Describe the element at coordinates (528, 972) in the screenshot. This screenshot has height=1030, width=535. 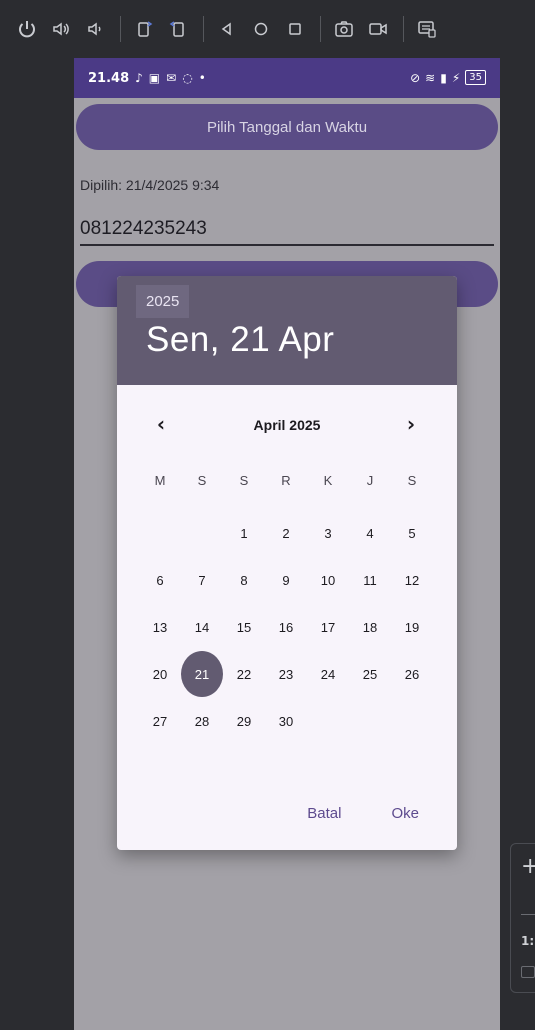
I see `fit-screen-icon` at that location.